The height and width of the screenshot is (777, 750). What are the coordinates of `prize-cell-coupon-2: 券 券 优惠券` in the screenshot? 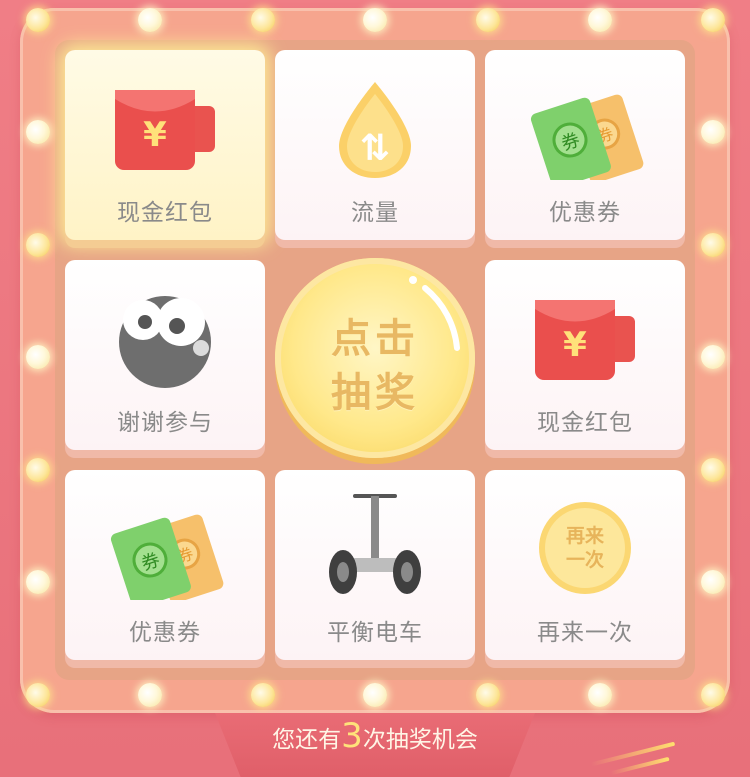 It's located at (165, 565).